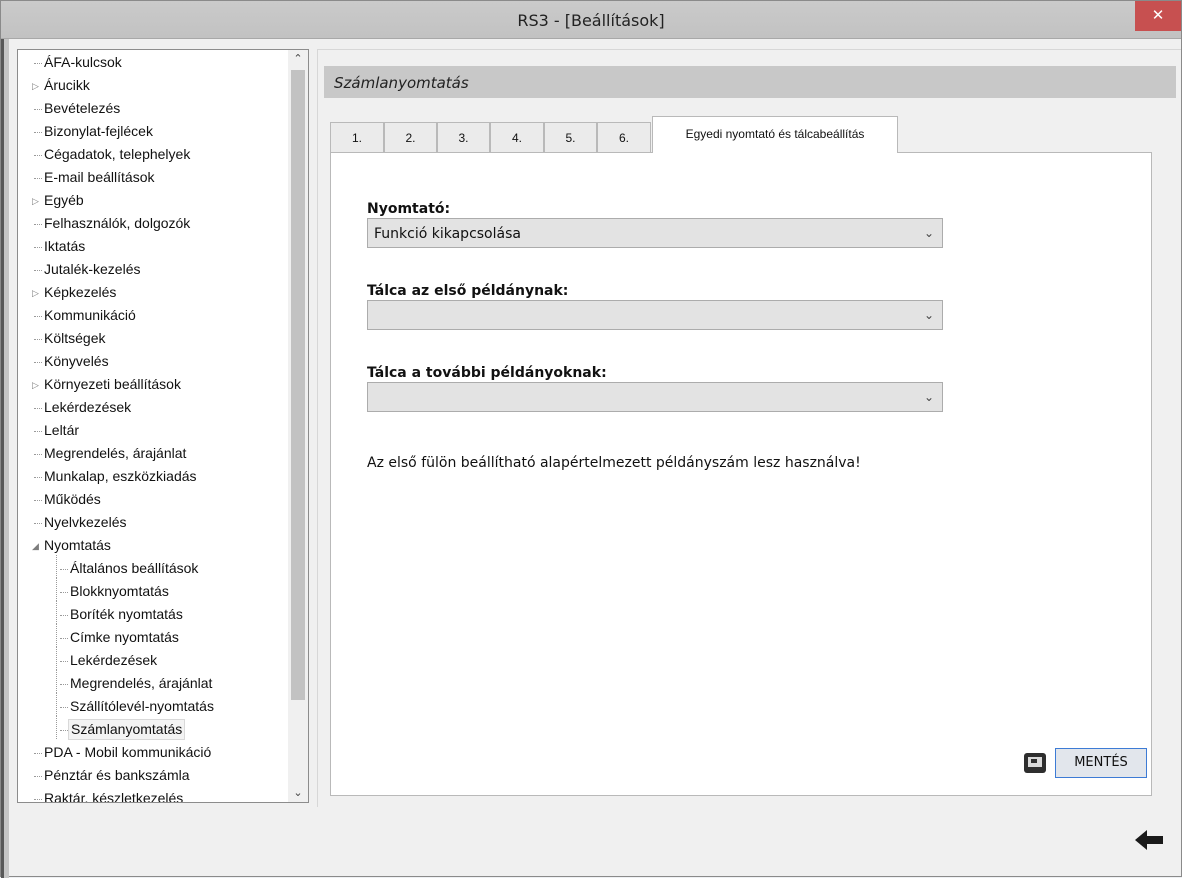  I want to click on tree-item-label: Felhasználók, dolgozók, so click(117, 223).